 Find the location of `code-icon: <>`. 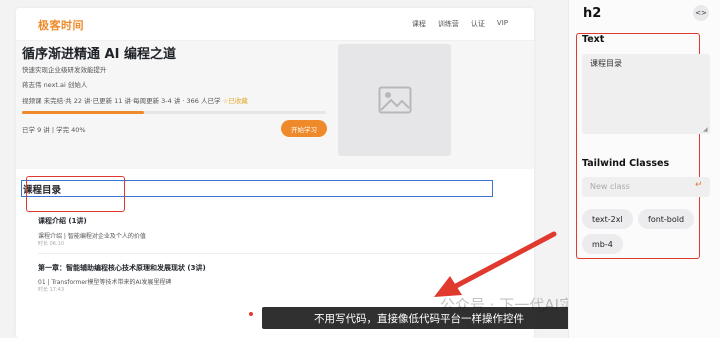

code-icon: <> is located at coordinates (701, 13).